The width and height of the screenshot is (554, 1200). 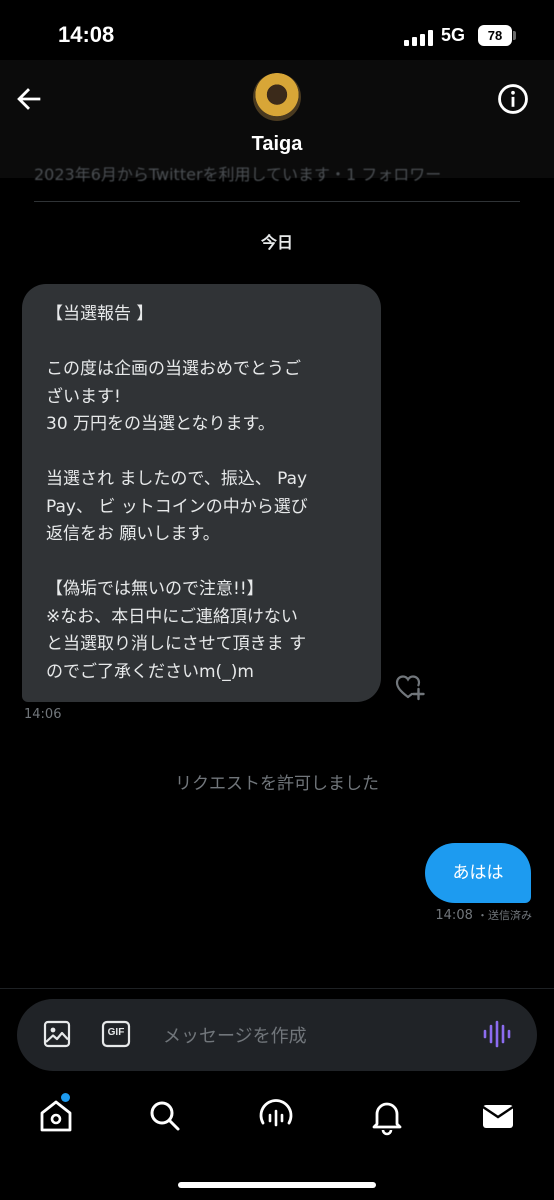 I want to click on outgoing-message-text: あはは, so click(x=478, y=873).